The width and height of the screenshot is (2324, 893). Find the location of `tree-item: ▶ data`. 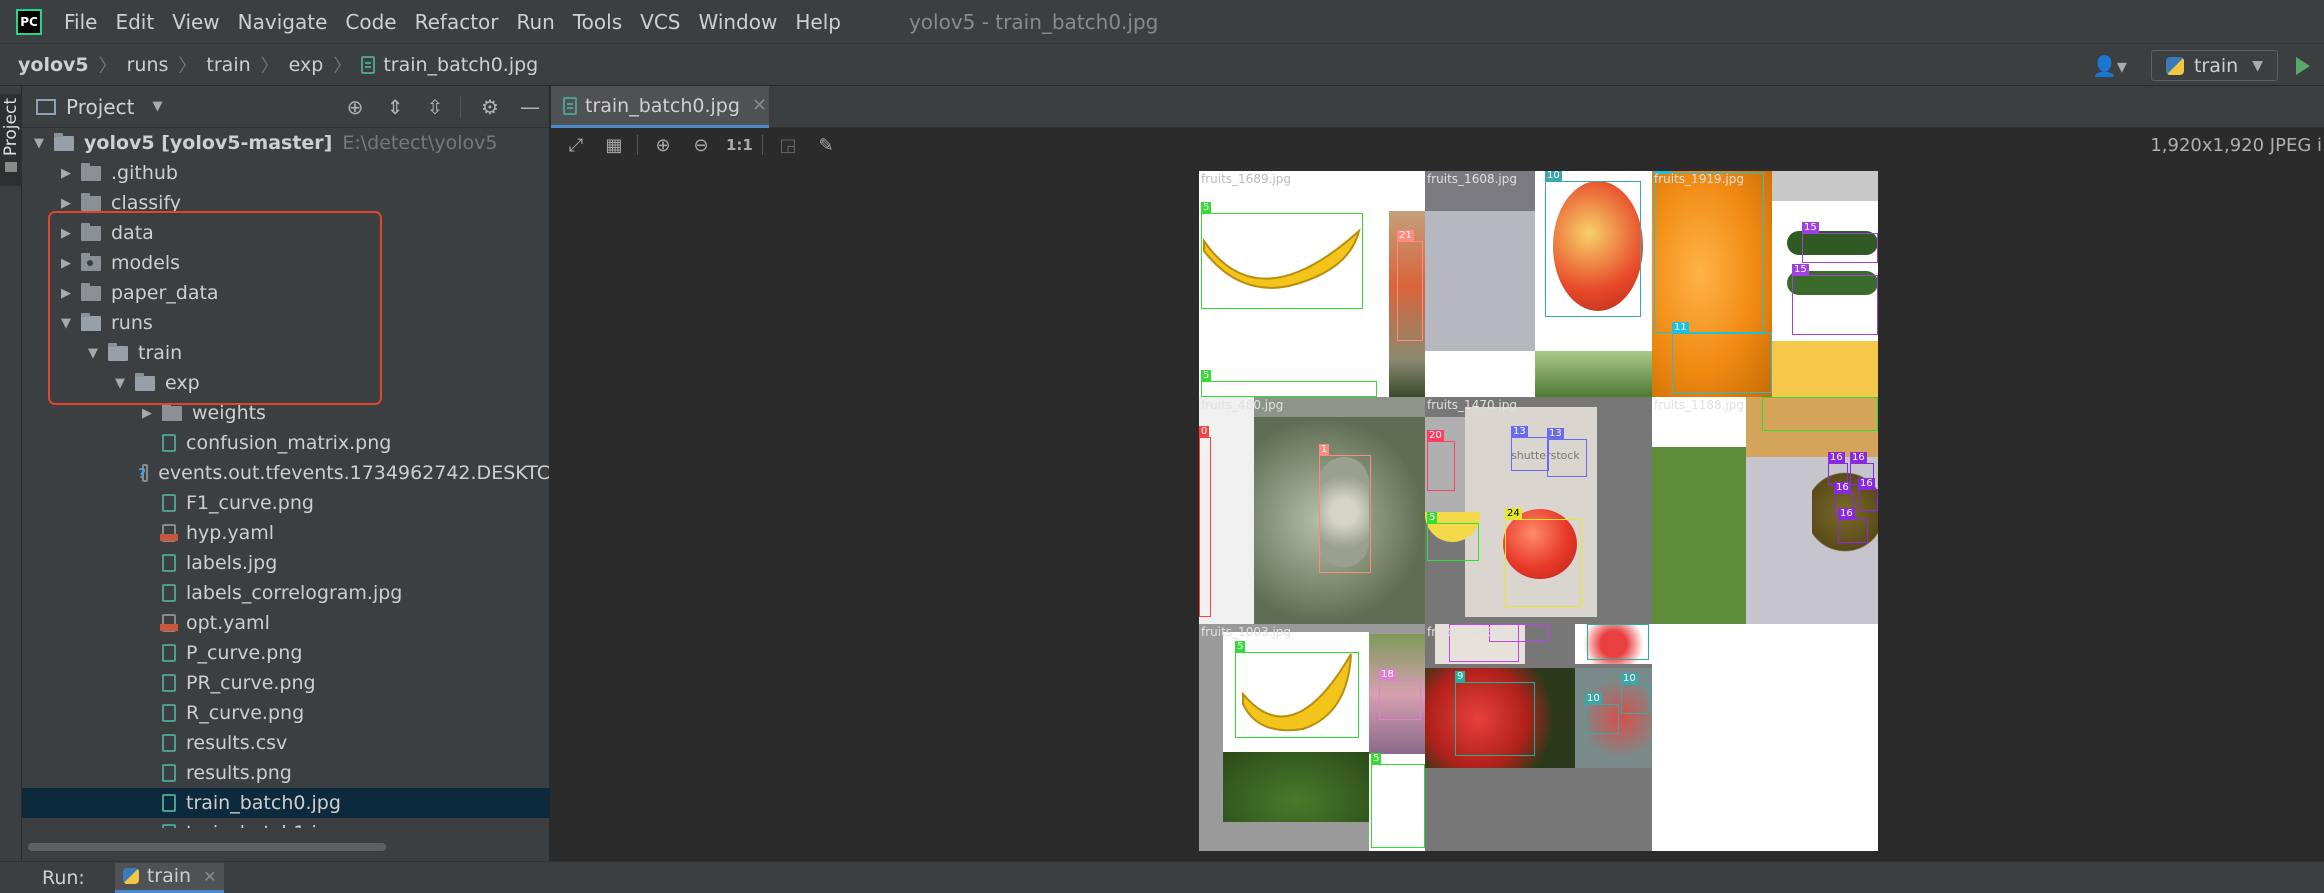

tree-item: ▶ data is located at coordinates (286, 233).